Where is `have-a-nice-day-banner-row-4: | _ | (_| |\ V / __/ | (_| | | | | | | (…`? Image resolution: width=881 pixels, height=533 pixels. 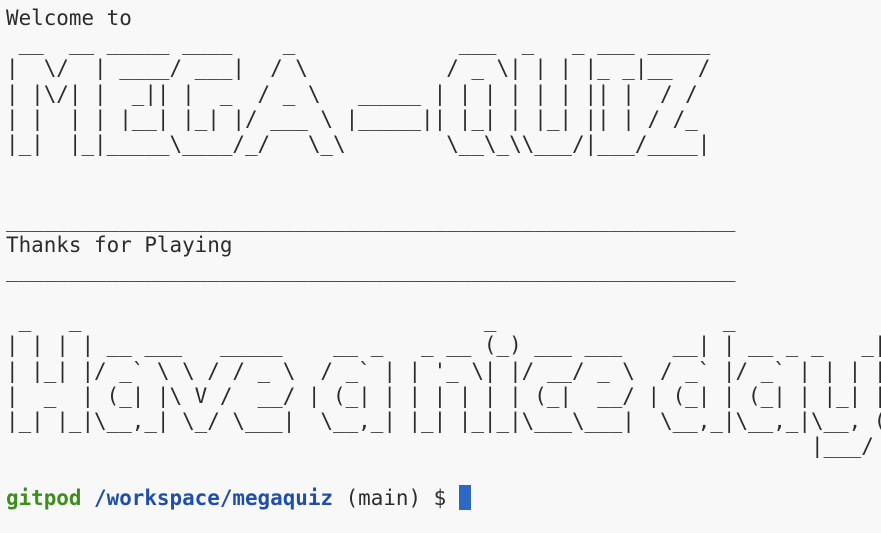 have-a-nice-day-banner-row-4: | _ | (_| |\ V / __/ | (_| | | | | | | (… is located at coordinates (443, 395).